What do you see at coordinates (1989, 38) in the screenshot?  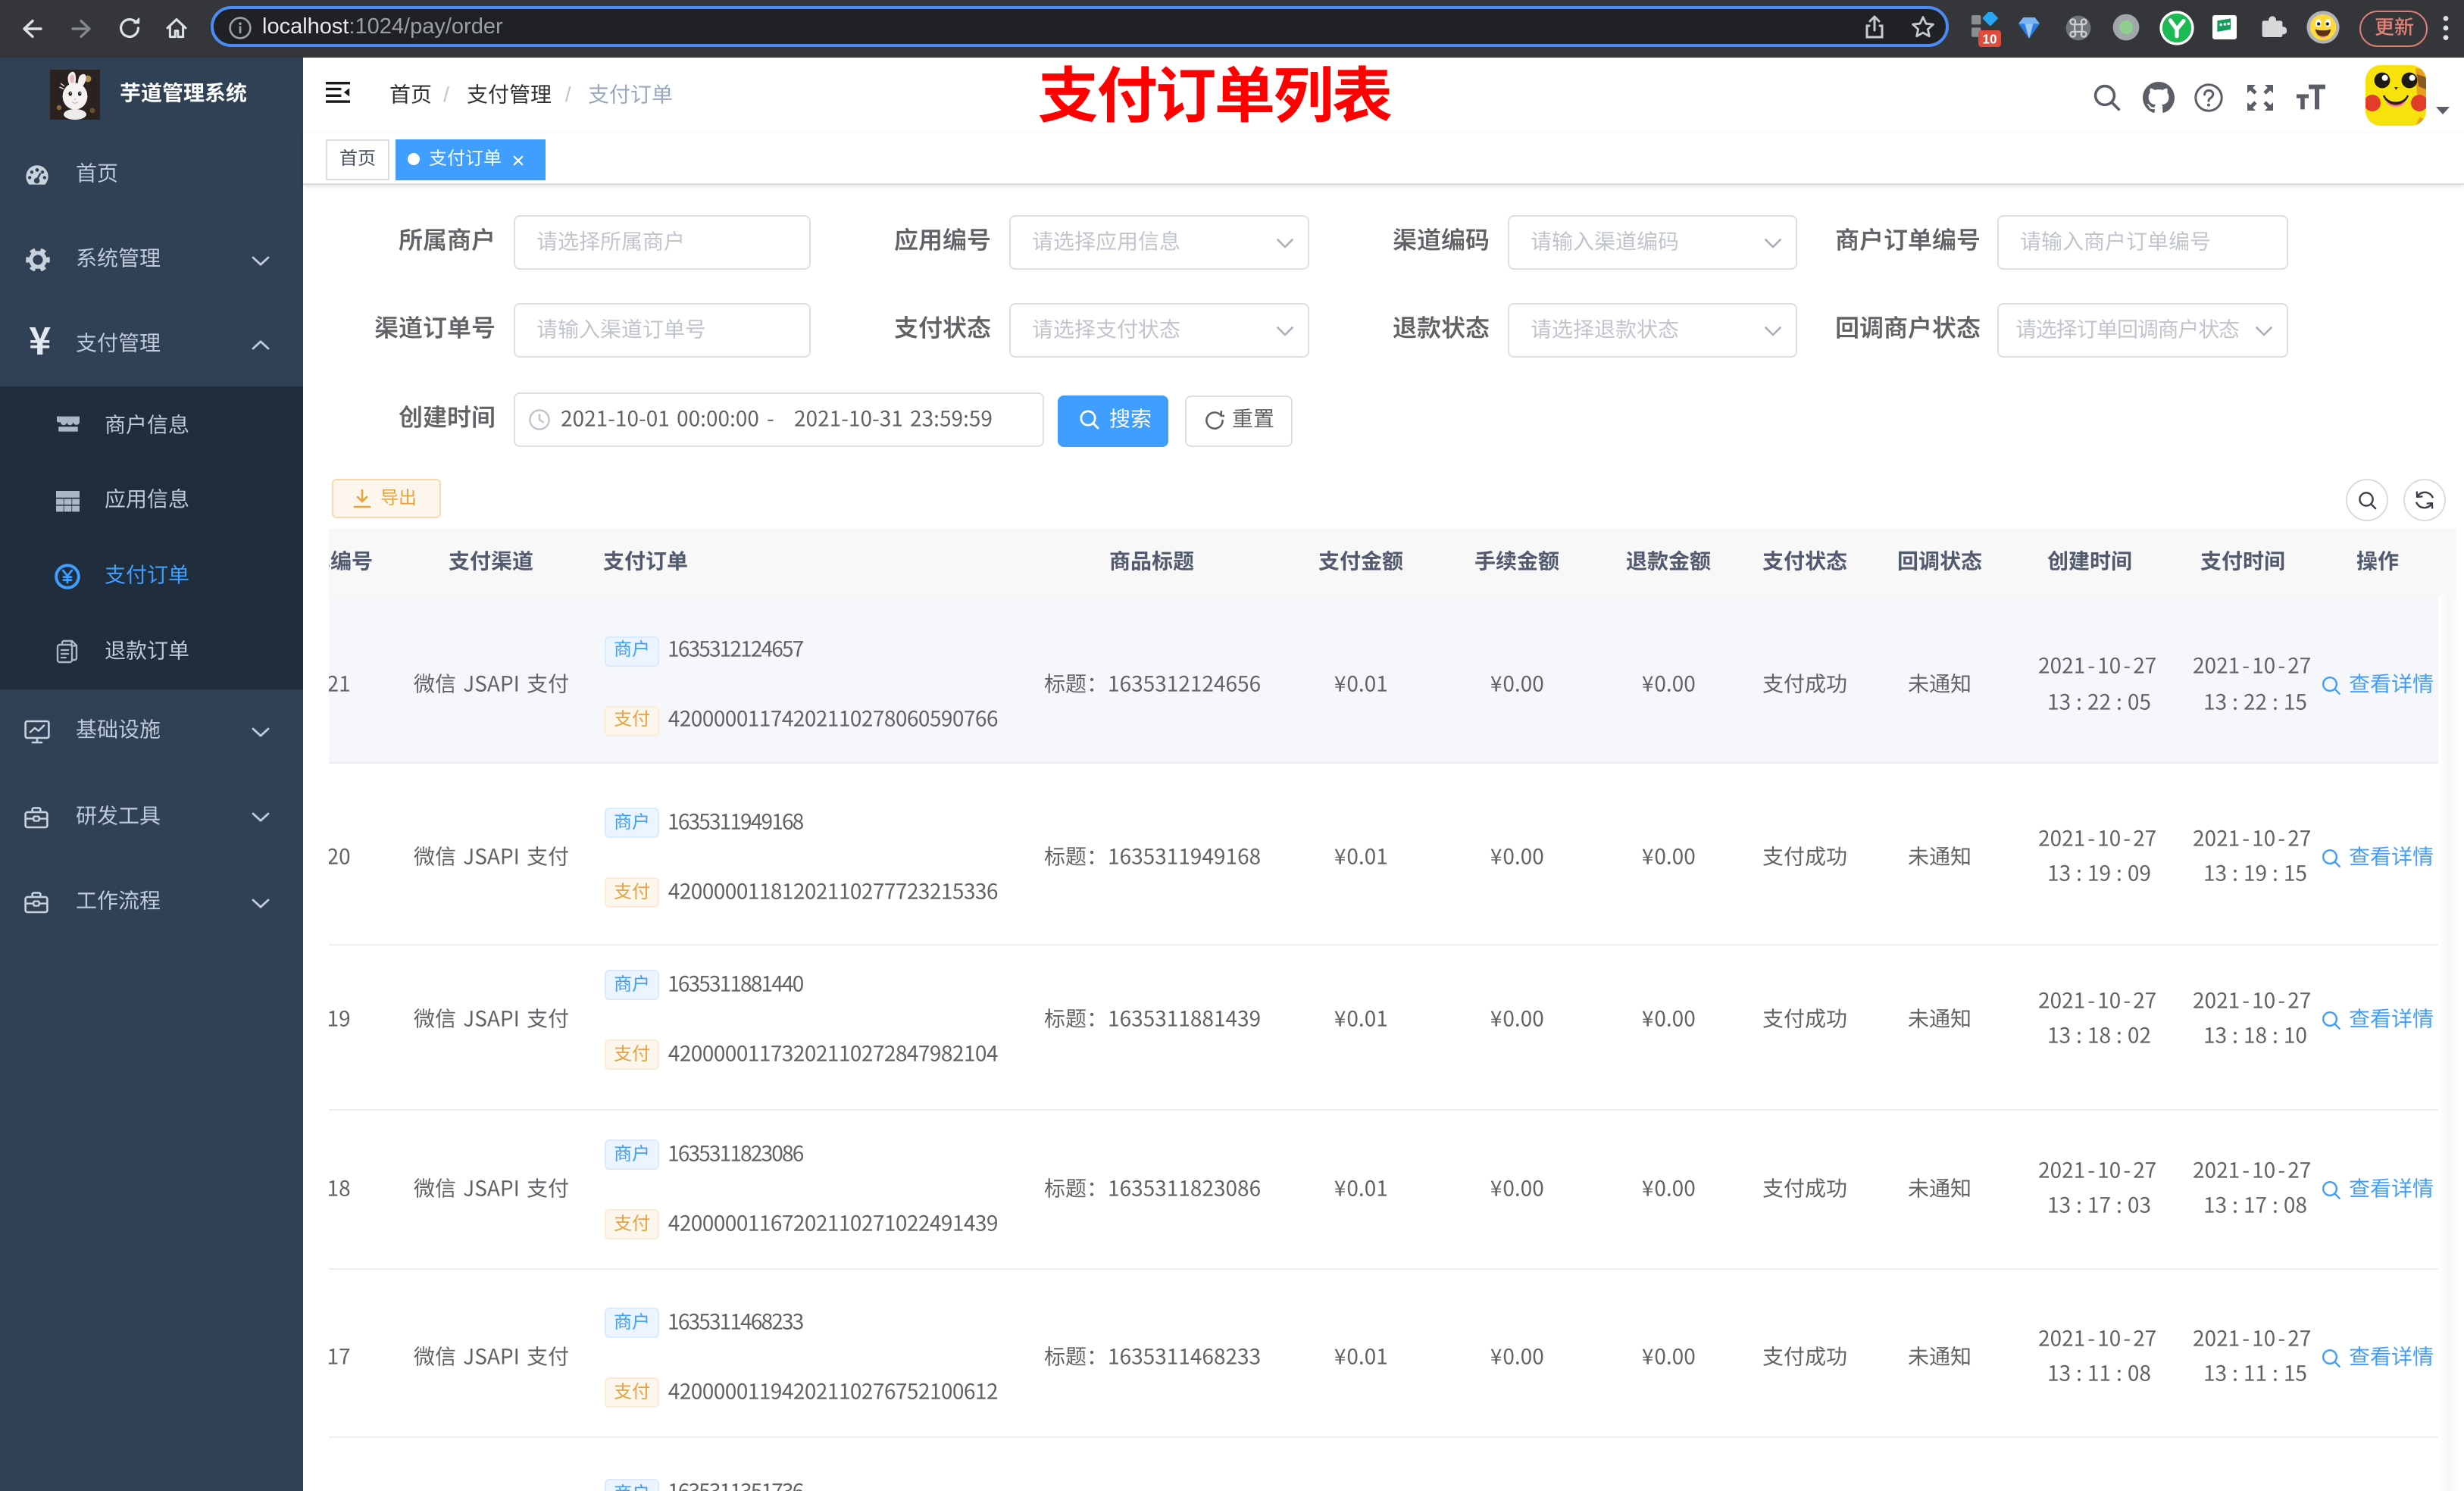 I see `svg-text: 10` at bounding box center [1989, 38].